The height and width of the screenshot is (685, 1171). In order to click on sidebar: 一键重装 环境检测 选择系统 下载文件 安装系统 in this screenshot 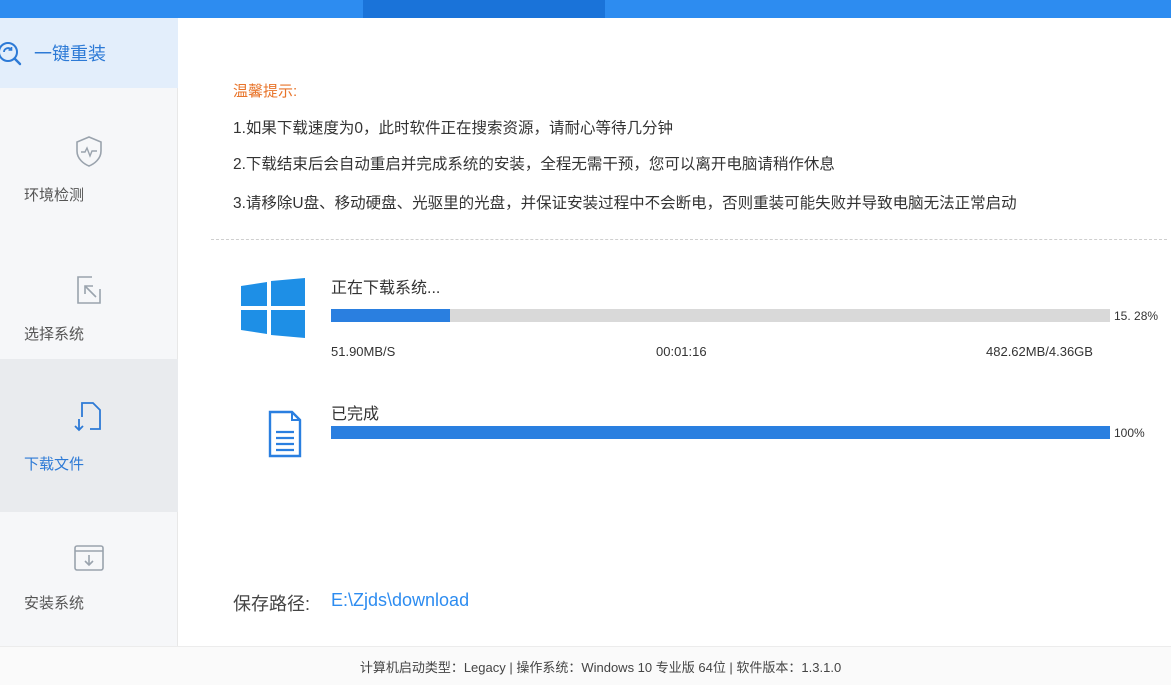, I will do `click(89, 332)`.